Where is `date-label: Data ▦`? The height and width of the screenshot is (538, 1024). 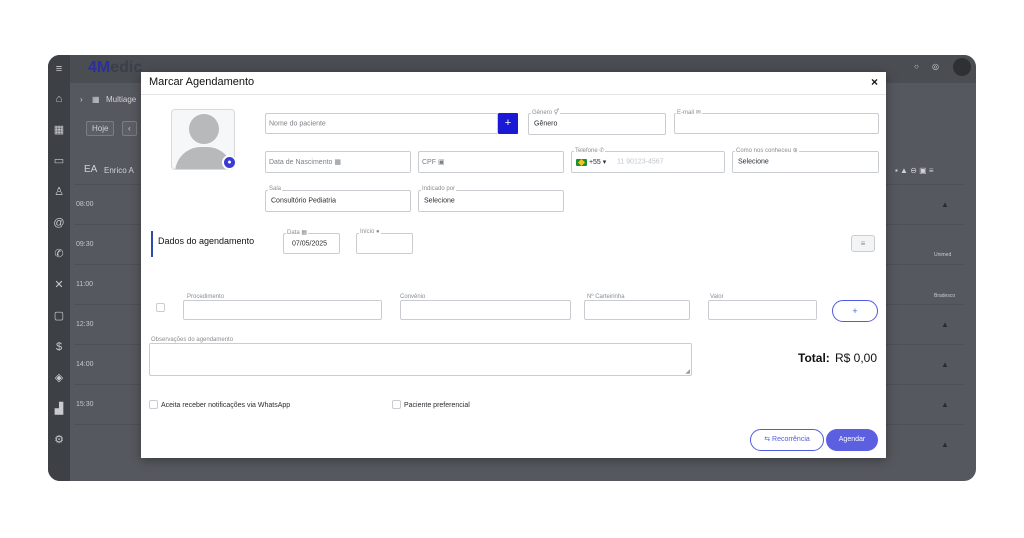 date-label: Data ▦ is located at coordinates (297, 232).